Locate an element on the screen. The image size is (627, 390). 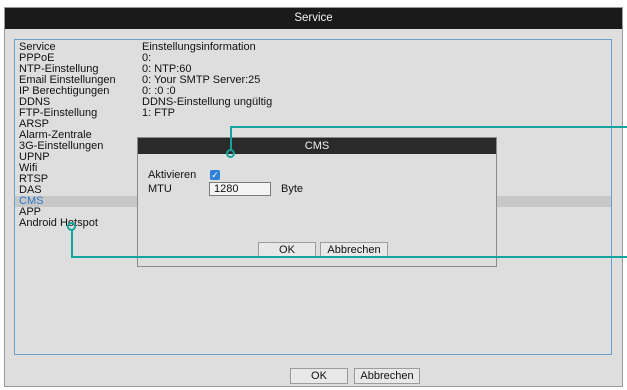
annotation-line-bottom-vertical is located at coordinates (72, 244).